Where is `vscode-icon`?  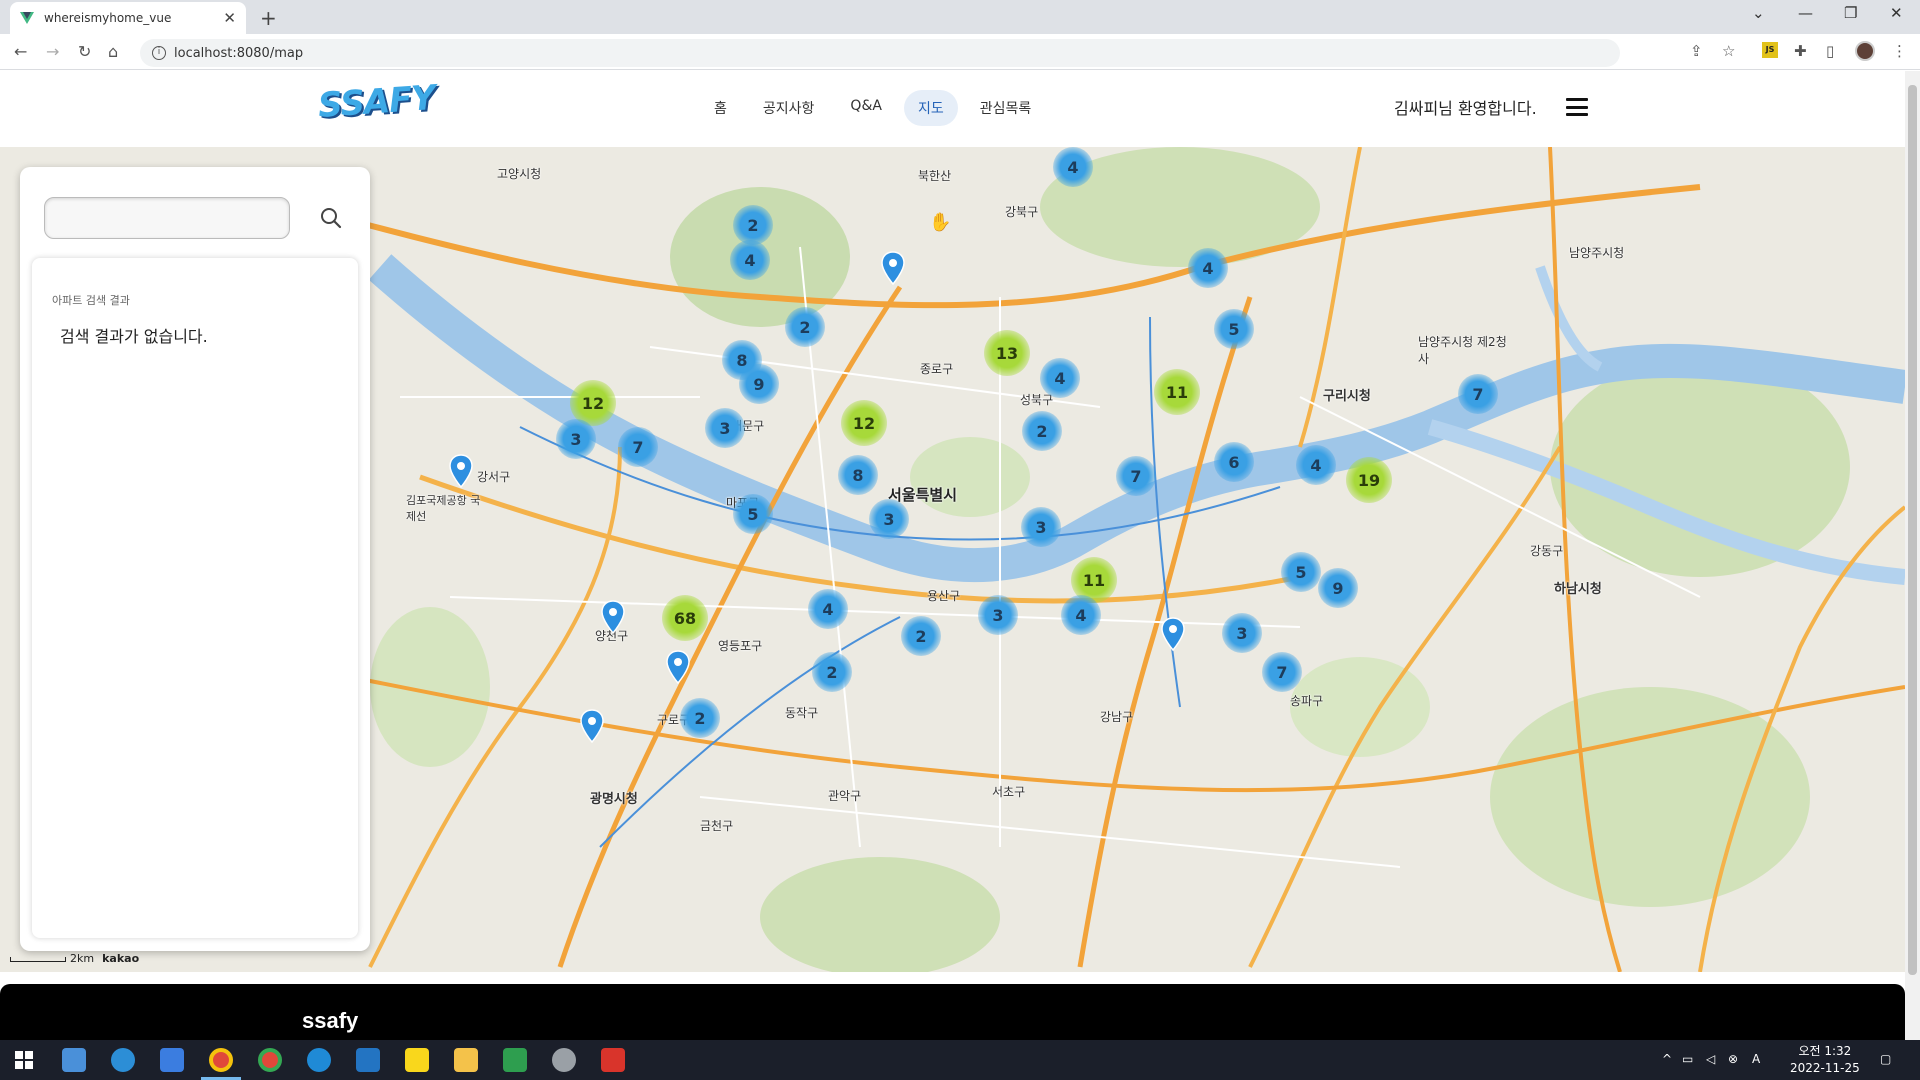
vscode-icon is located at coordinates (368, 1060).